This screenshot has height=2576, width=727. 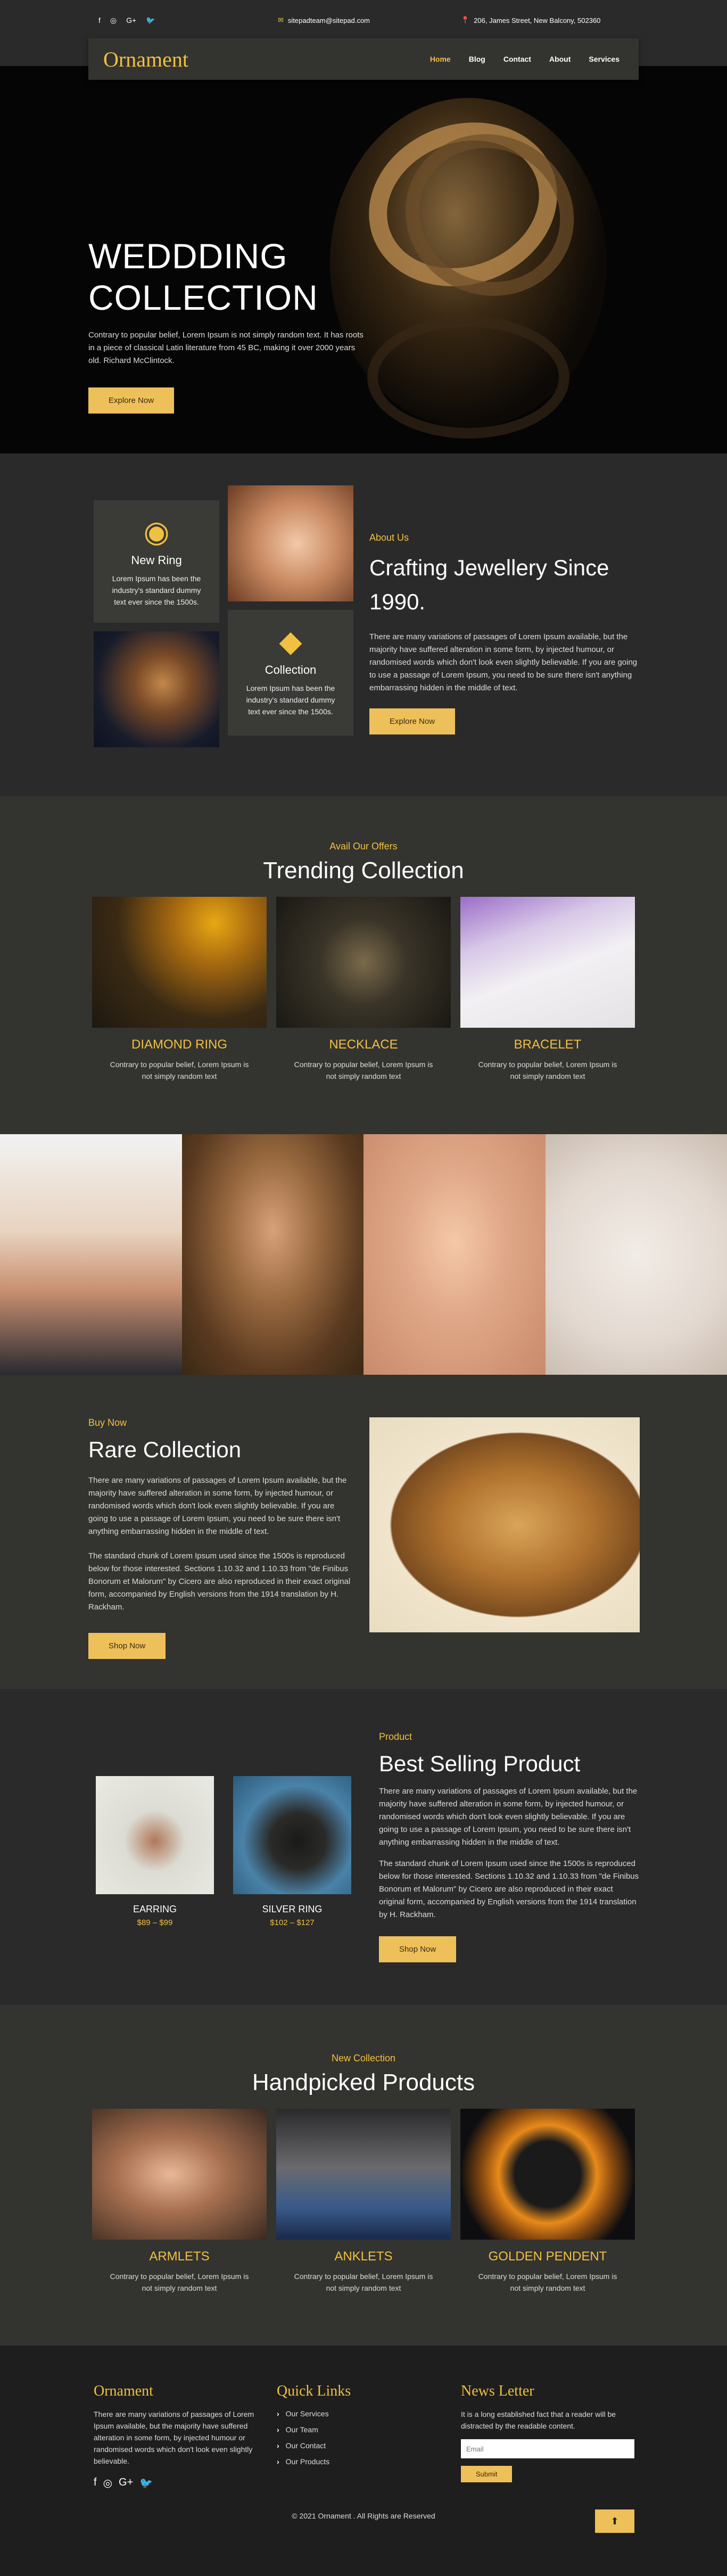 What do you see at coordinates (547, 2448) in the screenshot?
I see `newsletter-email-input` at bounding box center [547, 2448].